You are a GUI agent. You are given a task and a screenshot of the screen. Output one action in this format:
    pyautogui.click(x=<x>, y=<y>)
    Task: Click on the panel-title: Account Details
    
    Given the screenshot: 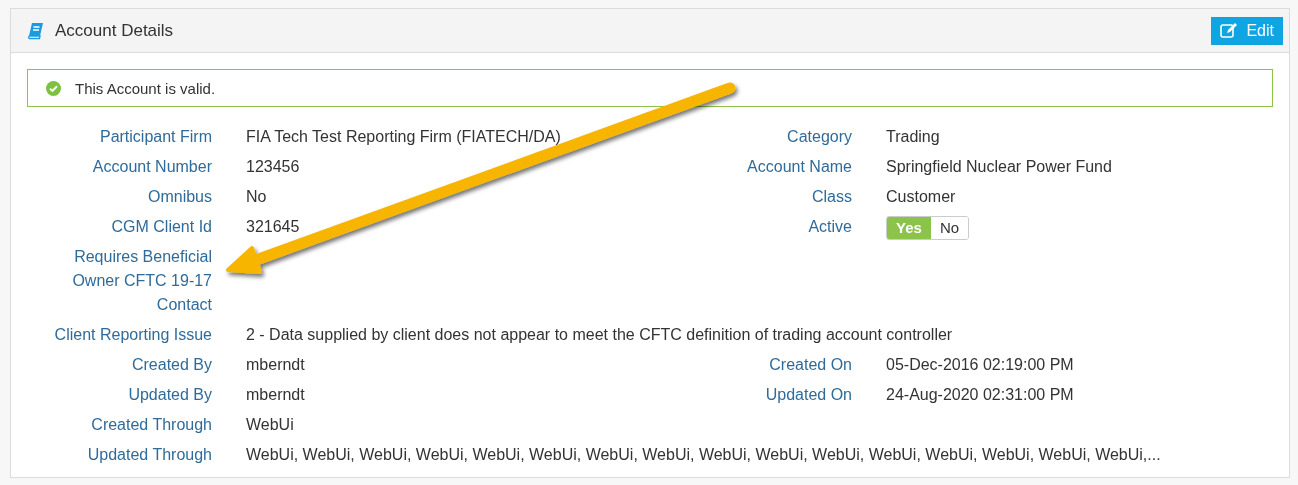 What is the action you would take?
    pyautogui.click(x=115, y=30)
    